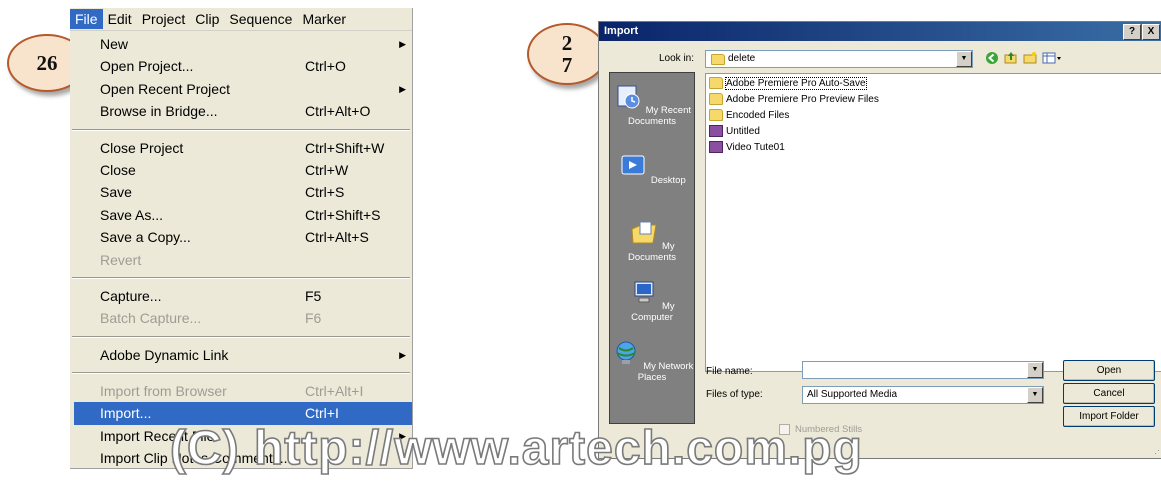 The image size is (1161, 495). Describe the element at coordinates (325, 66) in the screenshot. I see `shortcut-open-project: Ctrl+O` at that location.